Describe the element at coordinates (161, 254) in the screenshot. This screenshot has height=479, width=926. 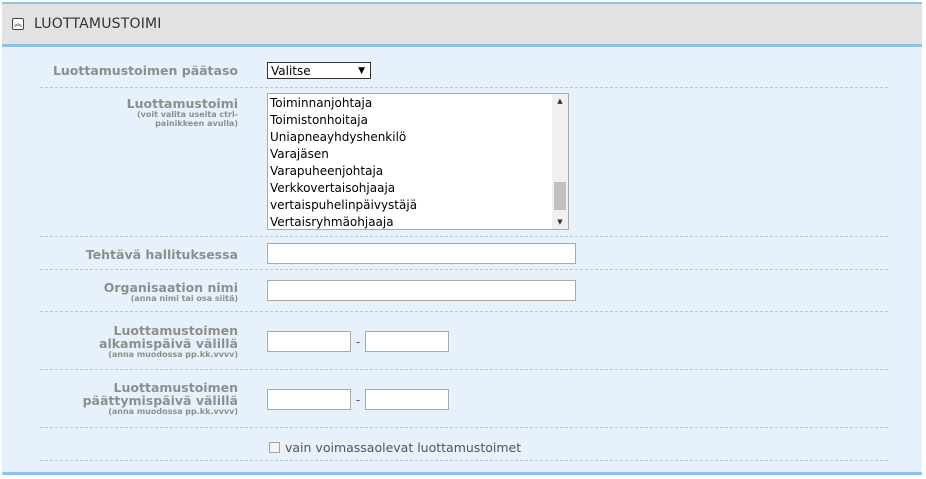
I see `board-task-label: Tehtävä hallituksessa` at that location.